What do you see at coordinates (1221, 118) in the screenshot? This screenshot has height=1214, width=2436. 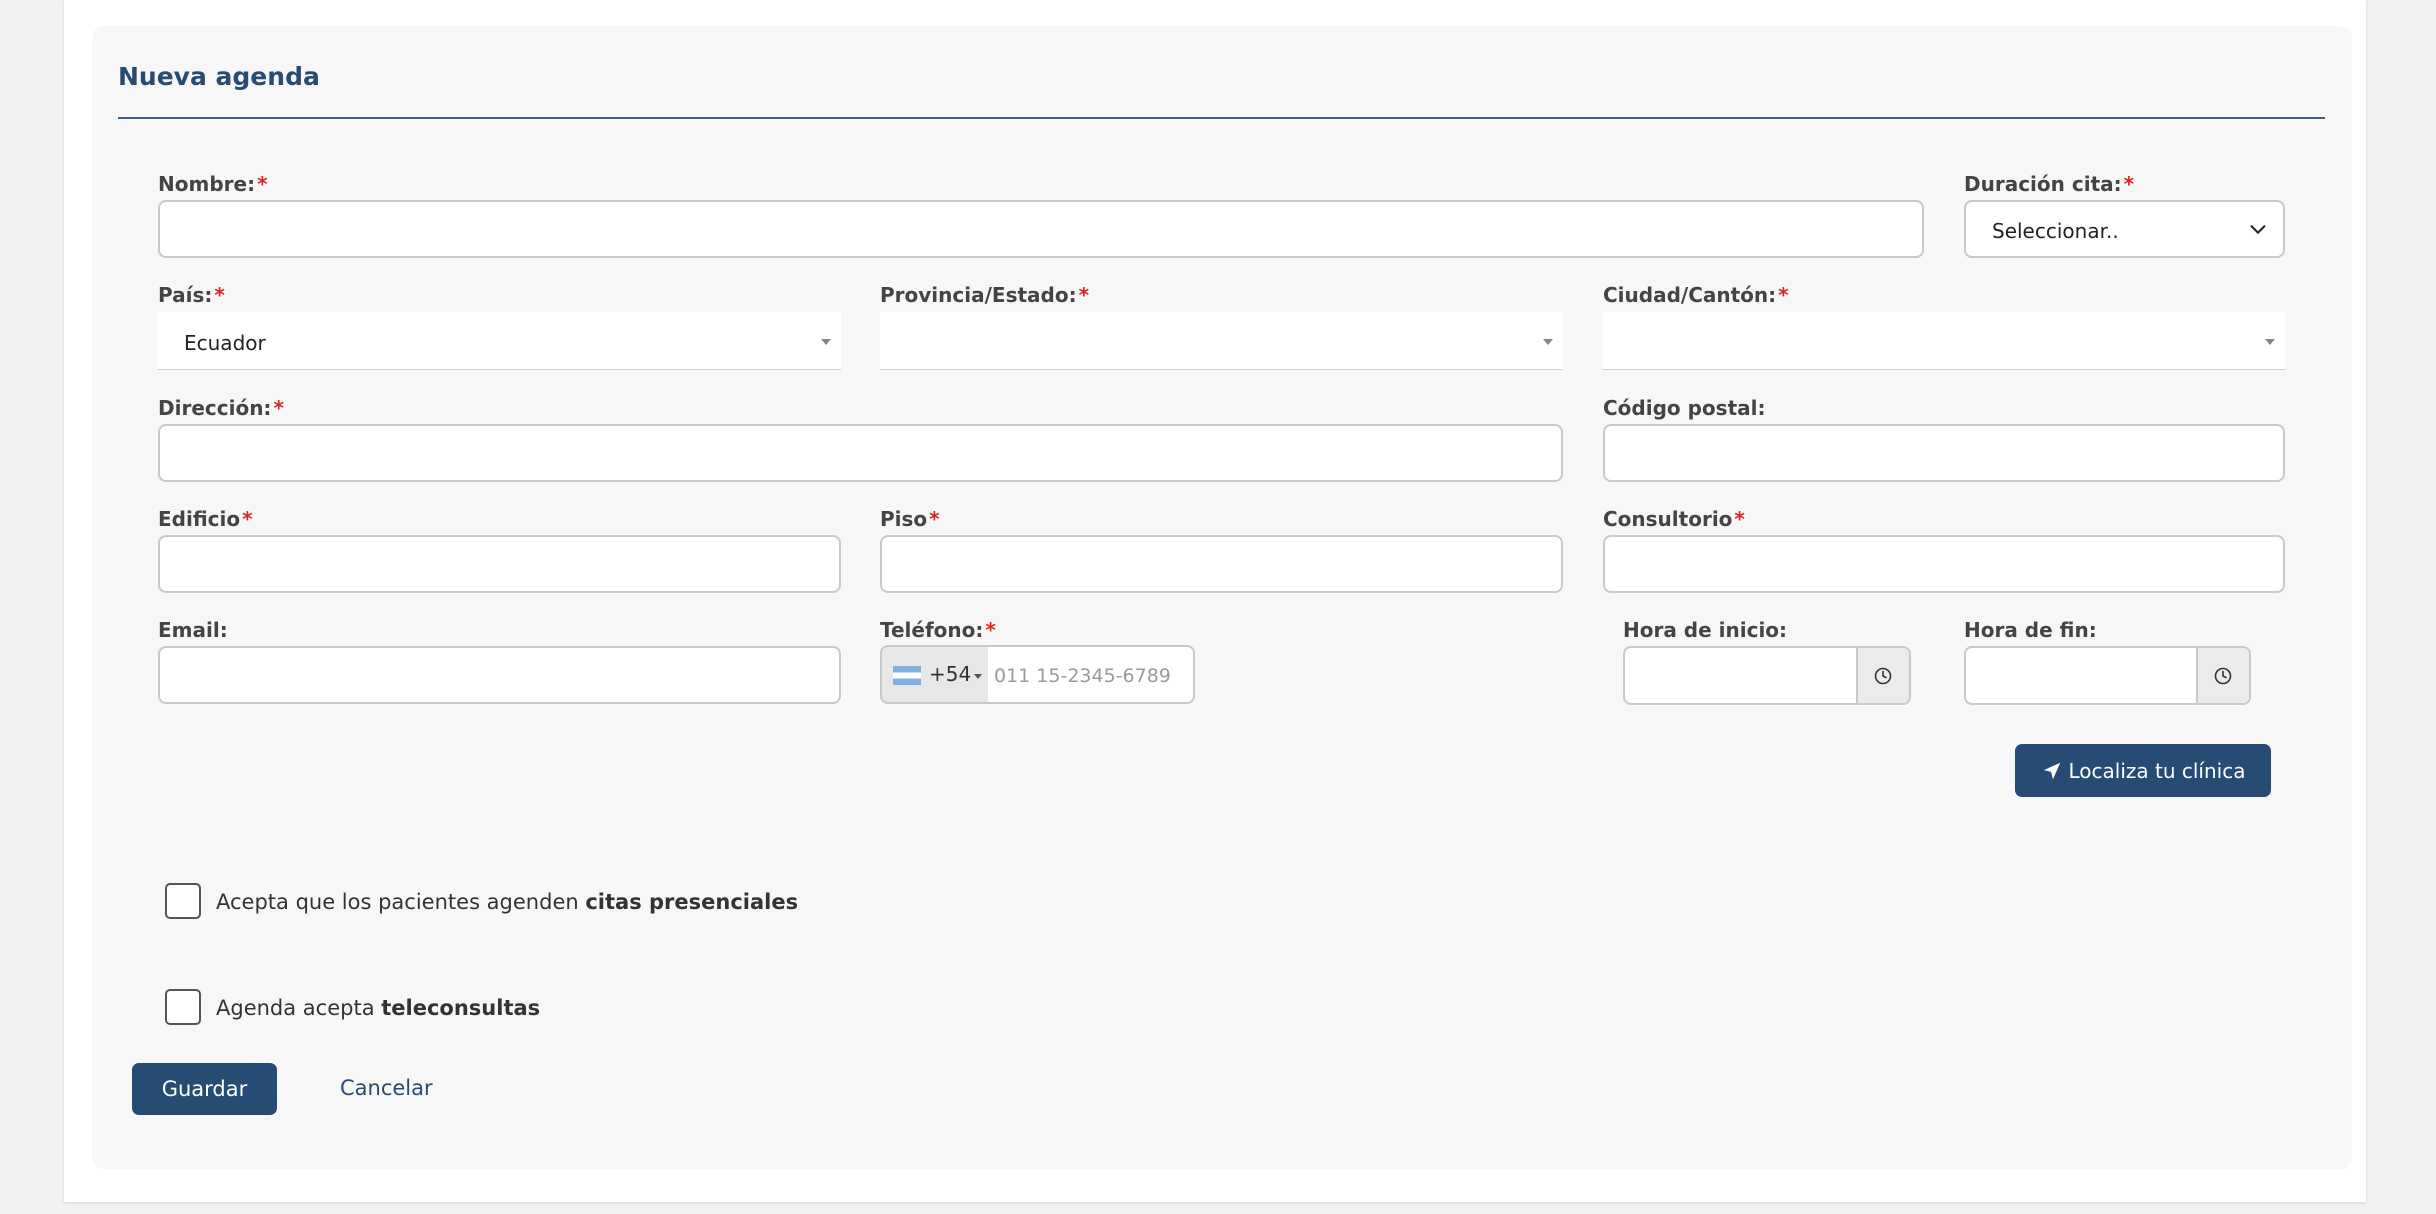 I see `title-divider` at bounding box center [1221, 118].